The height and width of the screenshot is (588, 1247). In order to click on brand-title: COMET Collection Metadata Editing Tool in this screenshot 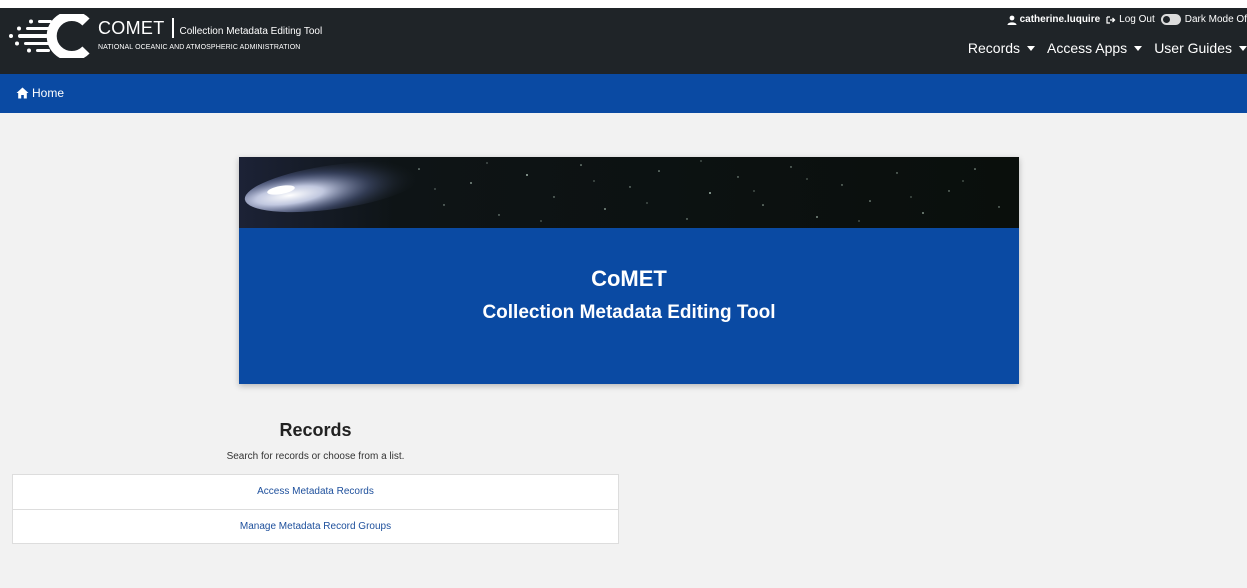, I will do `click(210, 28)`.